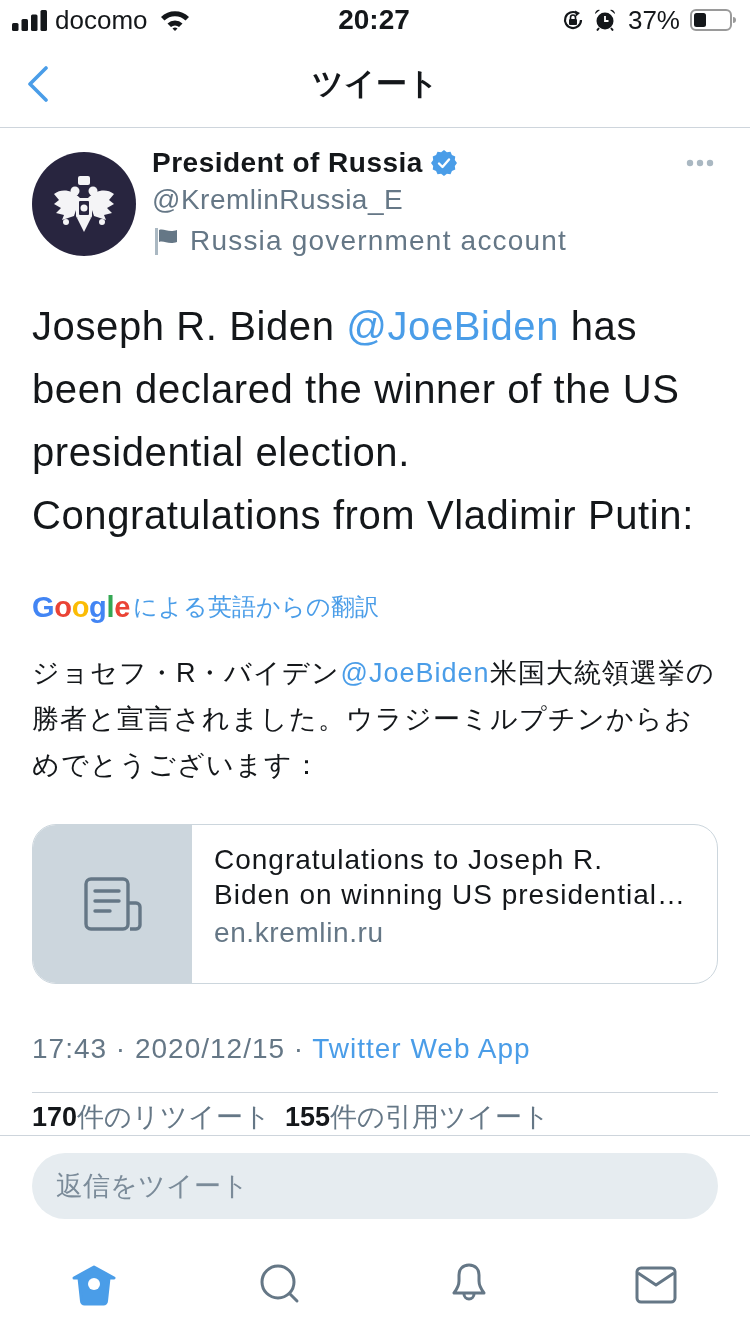 Image resolution: width=750 pixels, height=1334 pixels. What do you see at coordinates (166, 241) in the screenshot?
I see `flag-icon` at bounding box center [166, 241].